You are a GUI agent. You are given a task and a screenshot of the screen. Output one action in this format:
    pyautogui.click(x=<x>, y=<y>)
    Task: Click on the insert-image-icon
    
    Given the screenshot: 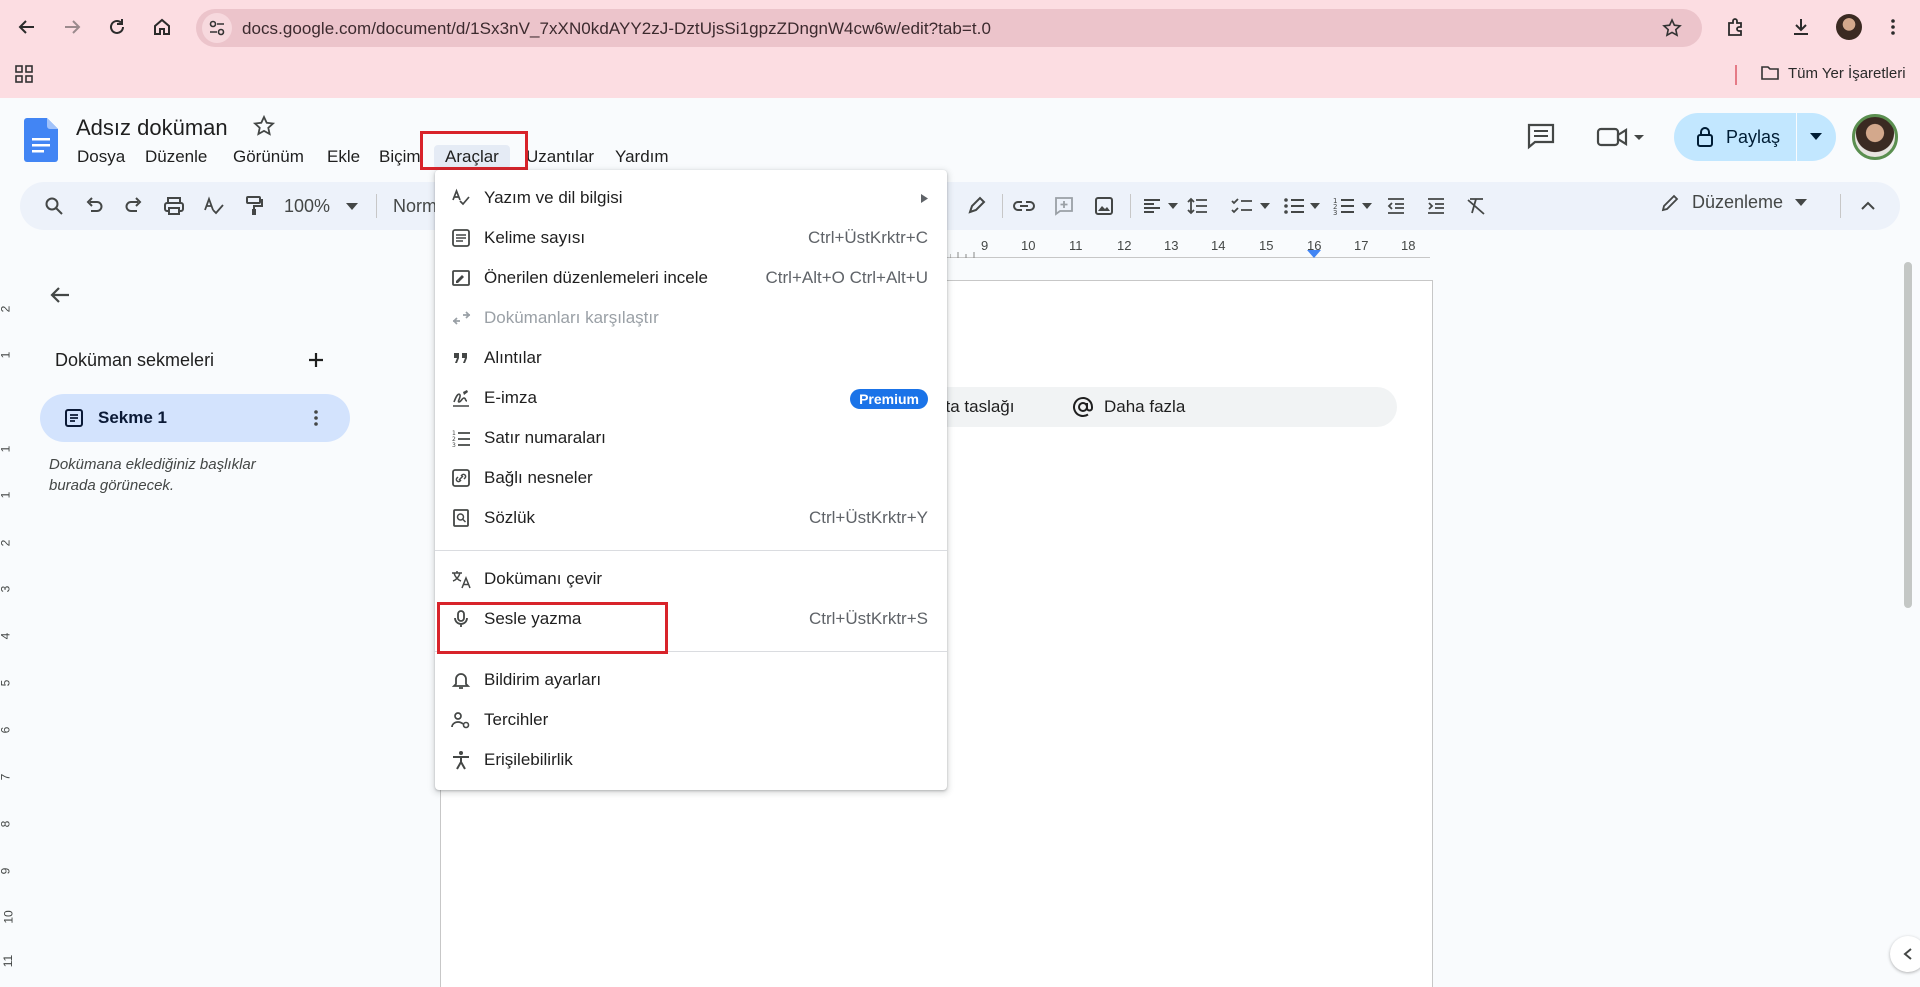 What is the action you would take?
    pyautogui.click(x=1104, y=206)
    